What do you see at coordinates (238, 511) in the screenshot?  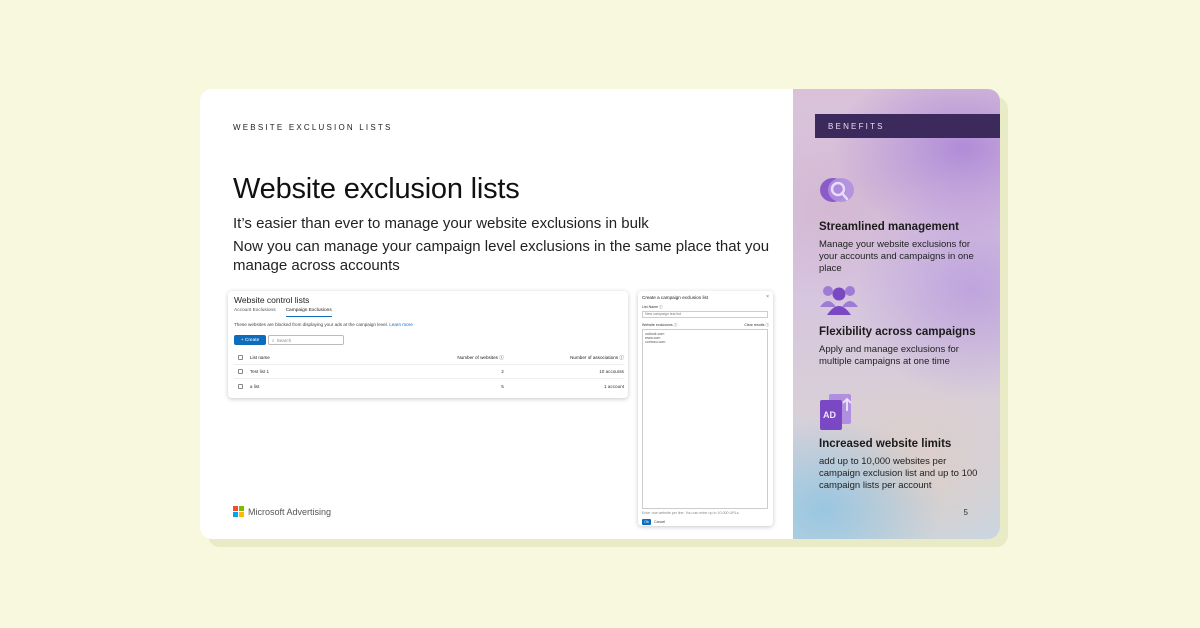 I see `microsoft-logo-icon` at bounding box center [238, 511].